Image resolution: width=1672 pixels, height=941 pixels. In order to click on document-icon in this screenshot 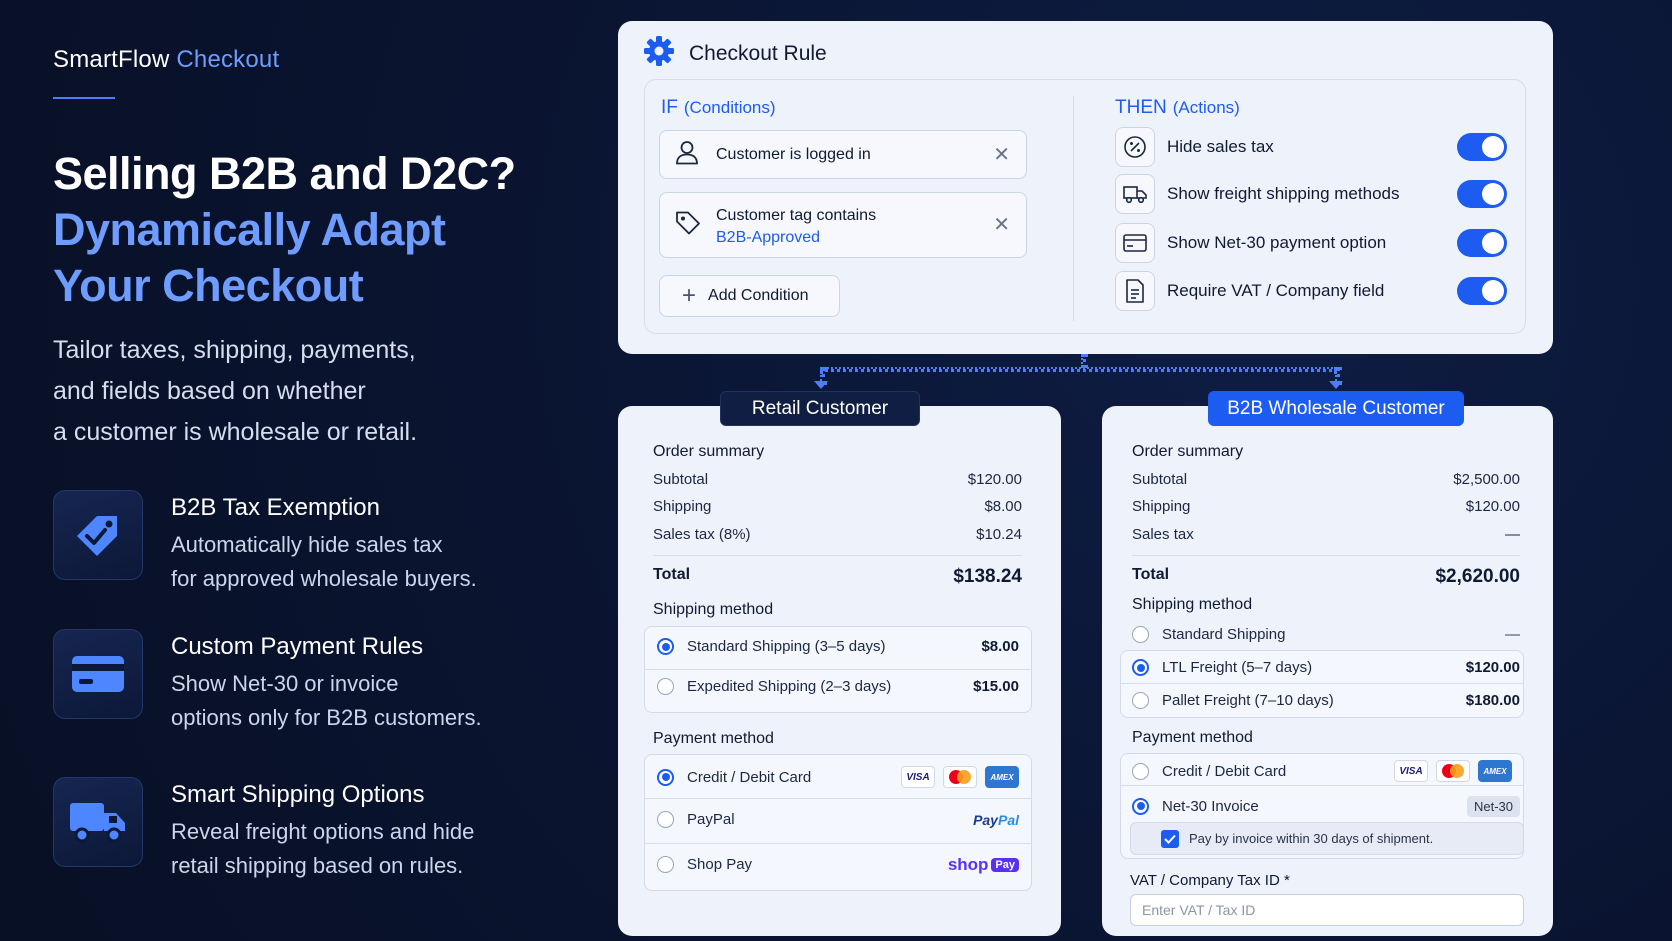, I will do `click(1135, 291)`.